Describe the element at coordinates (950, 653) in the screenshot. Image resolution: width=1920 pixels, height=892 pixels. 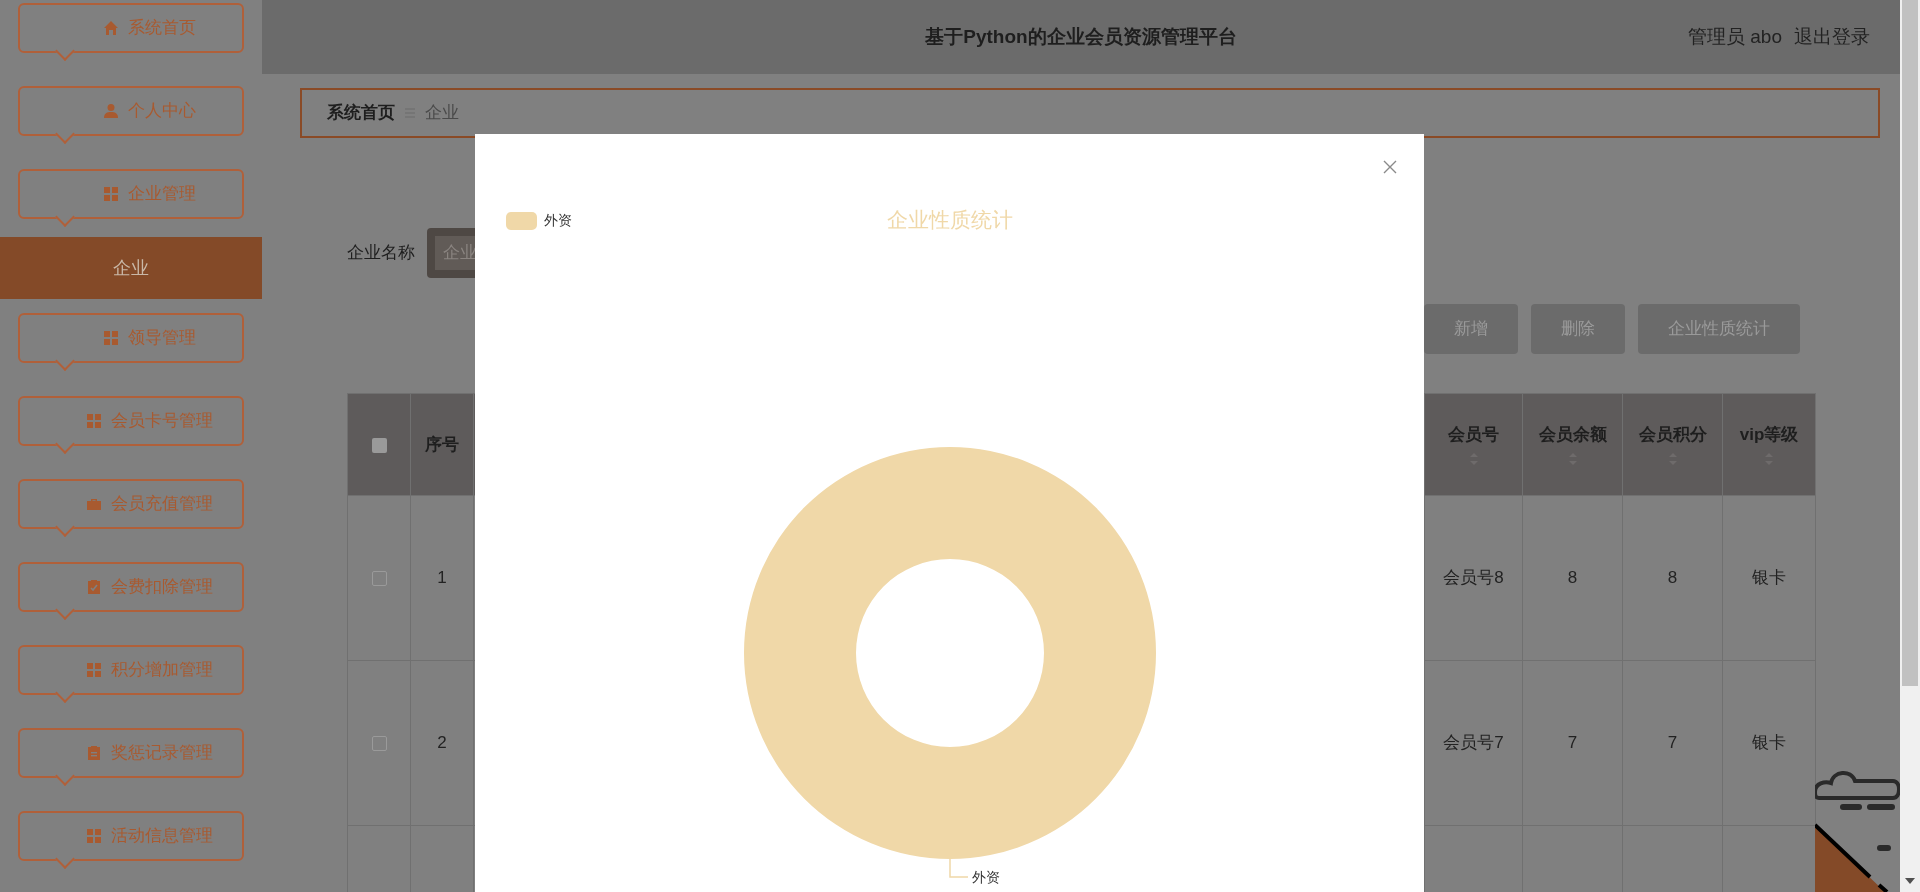
I see `donut-slice` at that location.